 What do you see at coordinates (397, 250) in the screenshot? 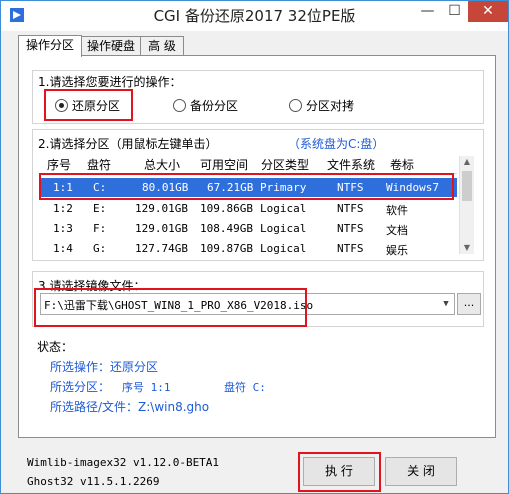
I see `cell-label: 娱乐` at bounding box center [397, 250].